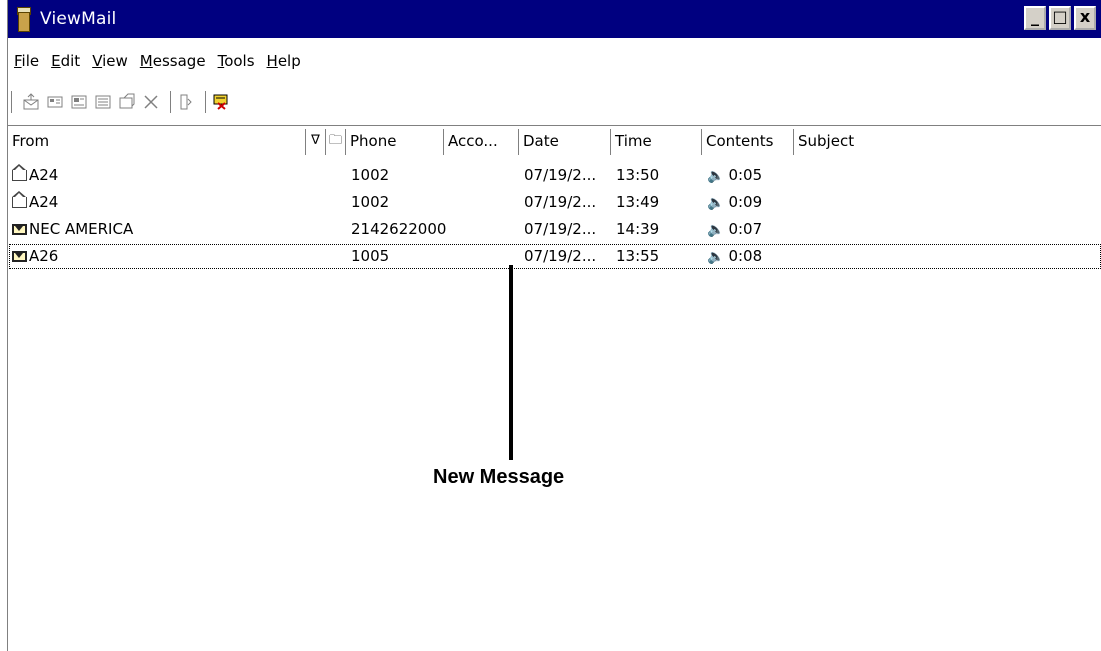  What do you see at coordinates (395, 142) in the screenshot?
I see `column-phone: Phone` at bounding box center [395, 142].